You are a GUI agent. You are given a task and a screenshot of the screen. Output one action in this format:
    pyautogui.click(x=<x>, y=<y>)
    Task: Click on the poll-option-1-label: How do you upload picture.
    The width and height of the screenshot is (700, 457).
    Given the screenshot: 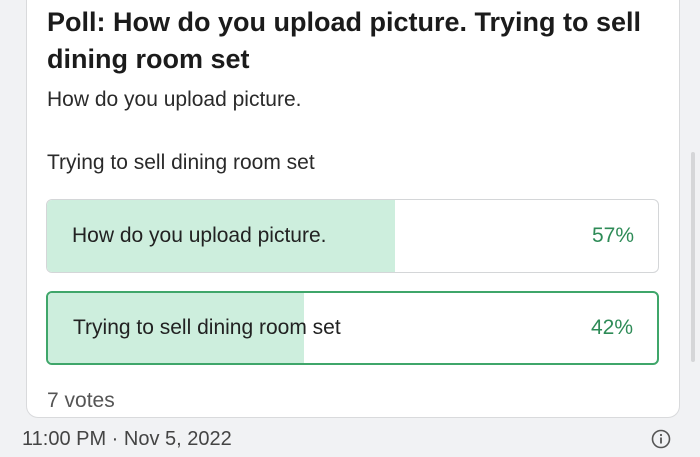 What is the action you would take?
    pyautogui.click(x=199, y=235)
    